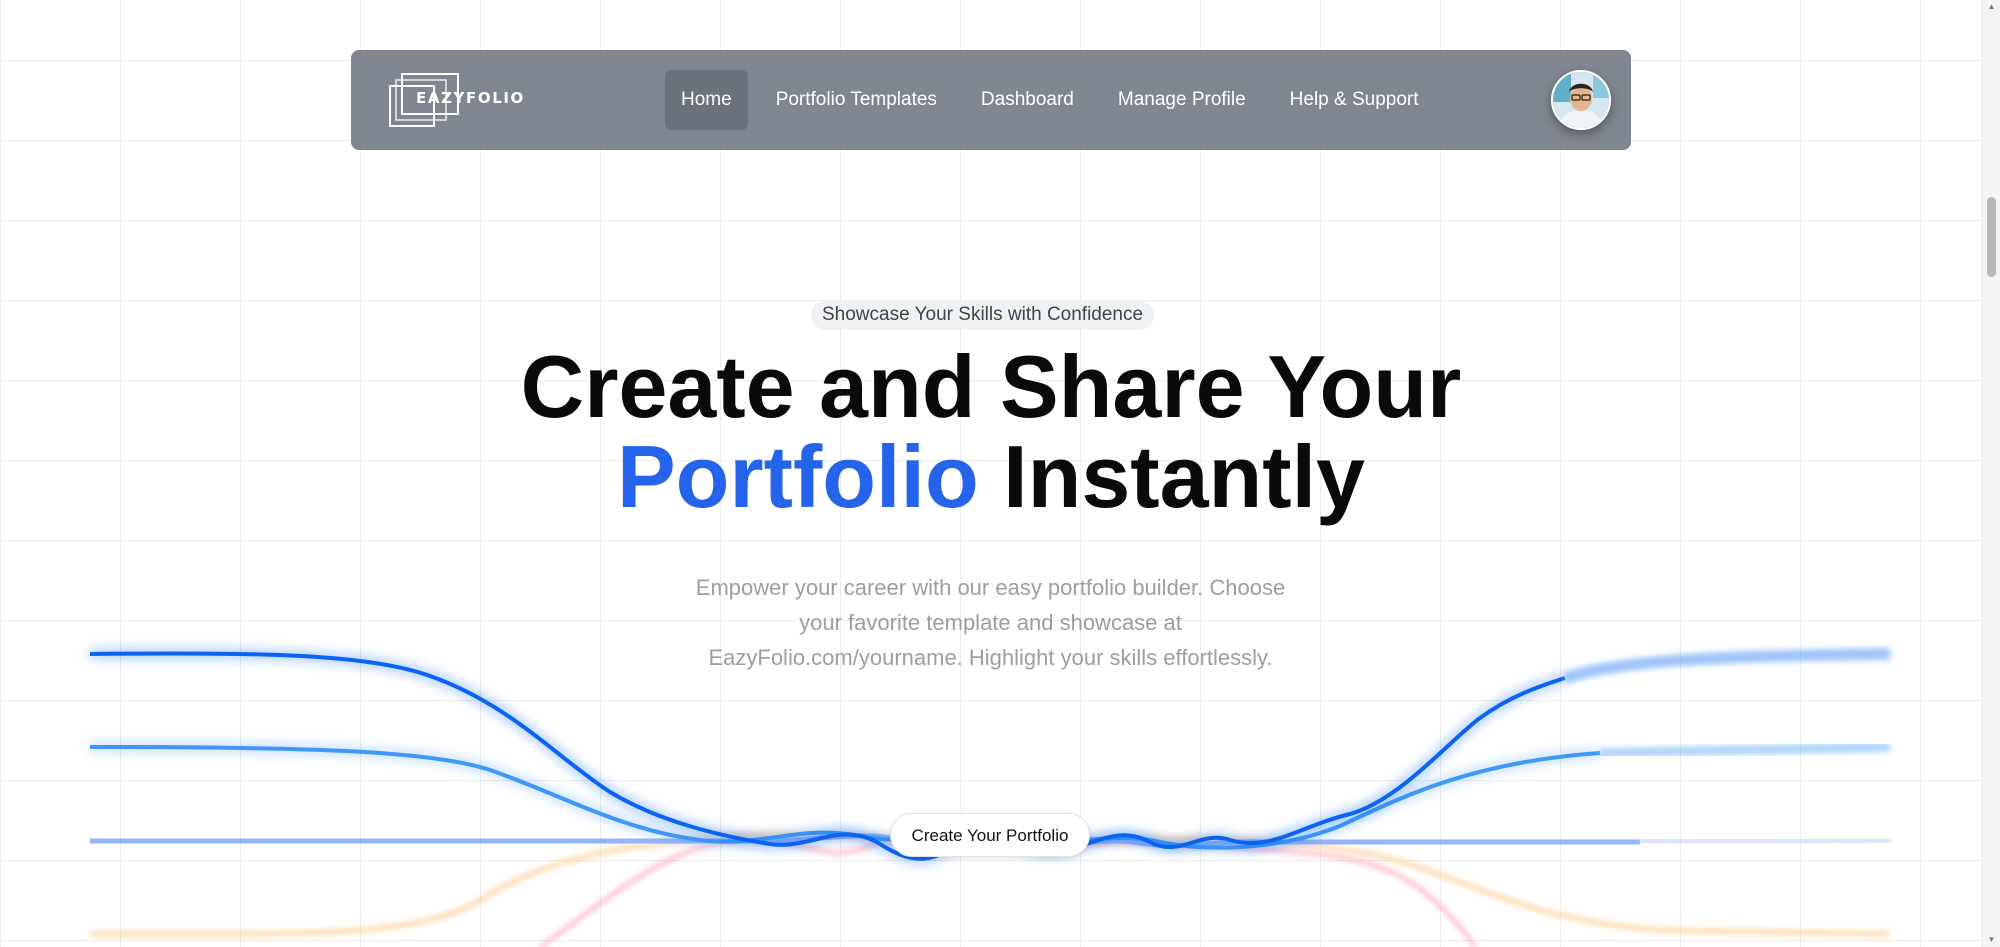  I want to click on hero-badge: Showcase Your Skills with Confidence, so click(983, 315).